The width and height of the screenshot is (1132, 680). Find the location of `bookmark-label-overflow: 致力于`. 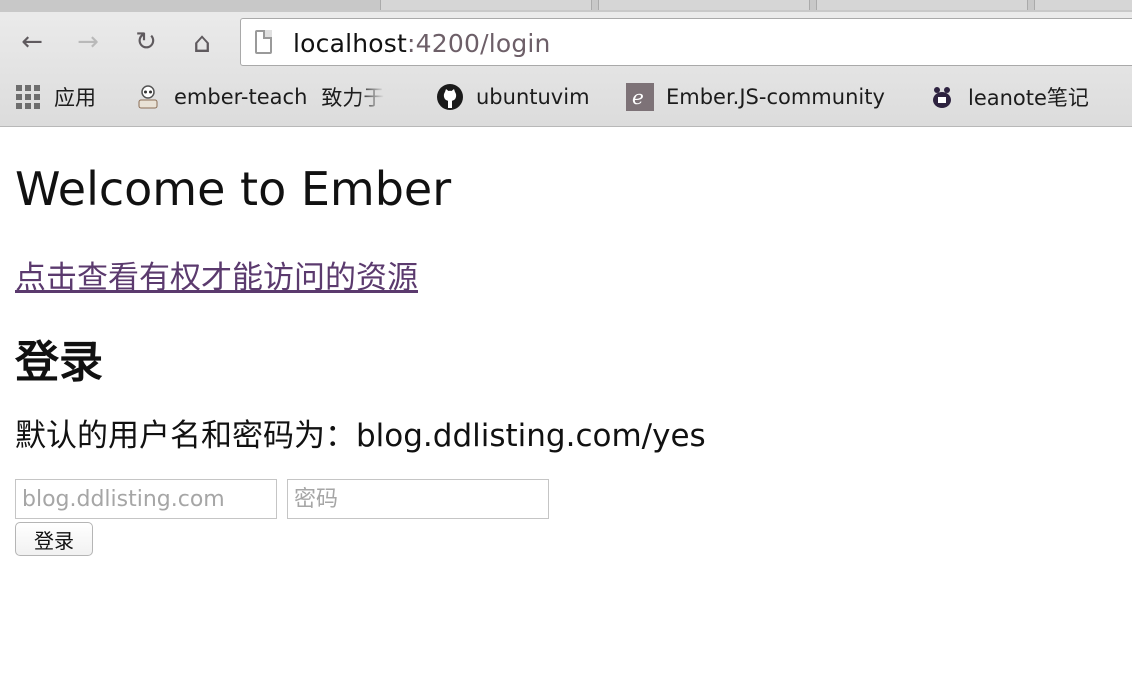

bookmark-label-overflow: 致力于 is located at coordinates (353, 98).